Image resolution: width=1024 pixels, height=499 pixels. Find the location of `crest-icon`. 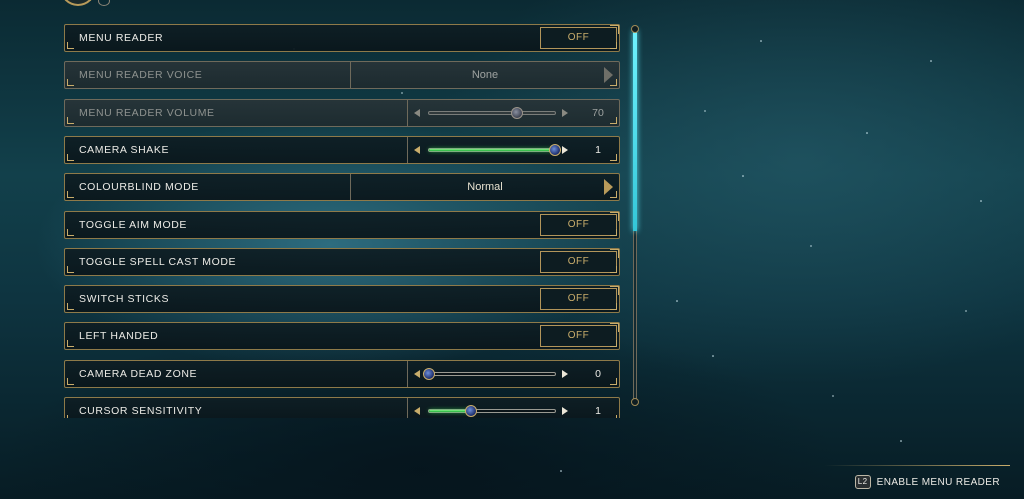

crest-icon is located at coordinates (78, 3).